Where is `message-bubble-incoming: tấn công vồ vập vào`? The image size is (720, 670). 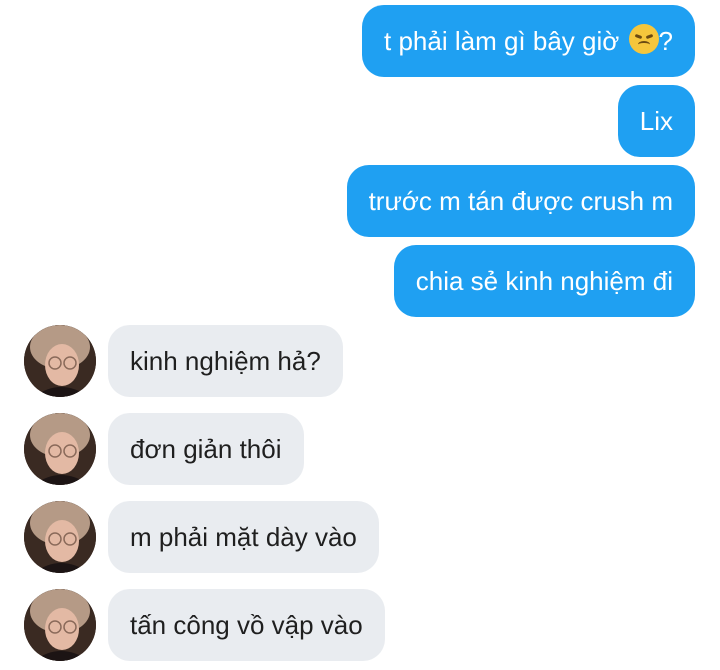 message-bubble-incoming: tấn công vồ vập vào is located at coordinates (246, 625).